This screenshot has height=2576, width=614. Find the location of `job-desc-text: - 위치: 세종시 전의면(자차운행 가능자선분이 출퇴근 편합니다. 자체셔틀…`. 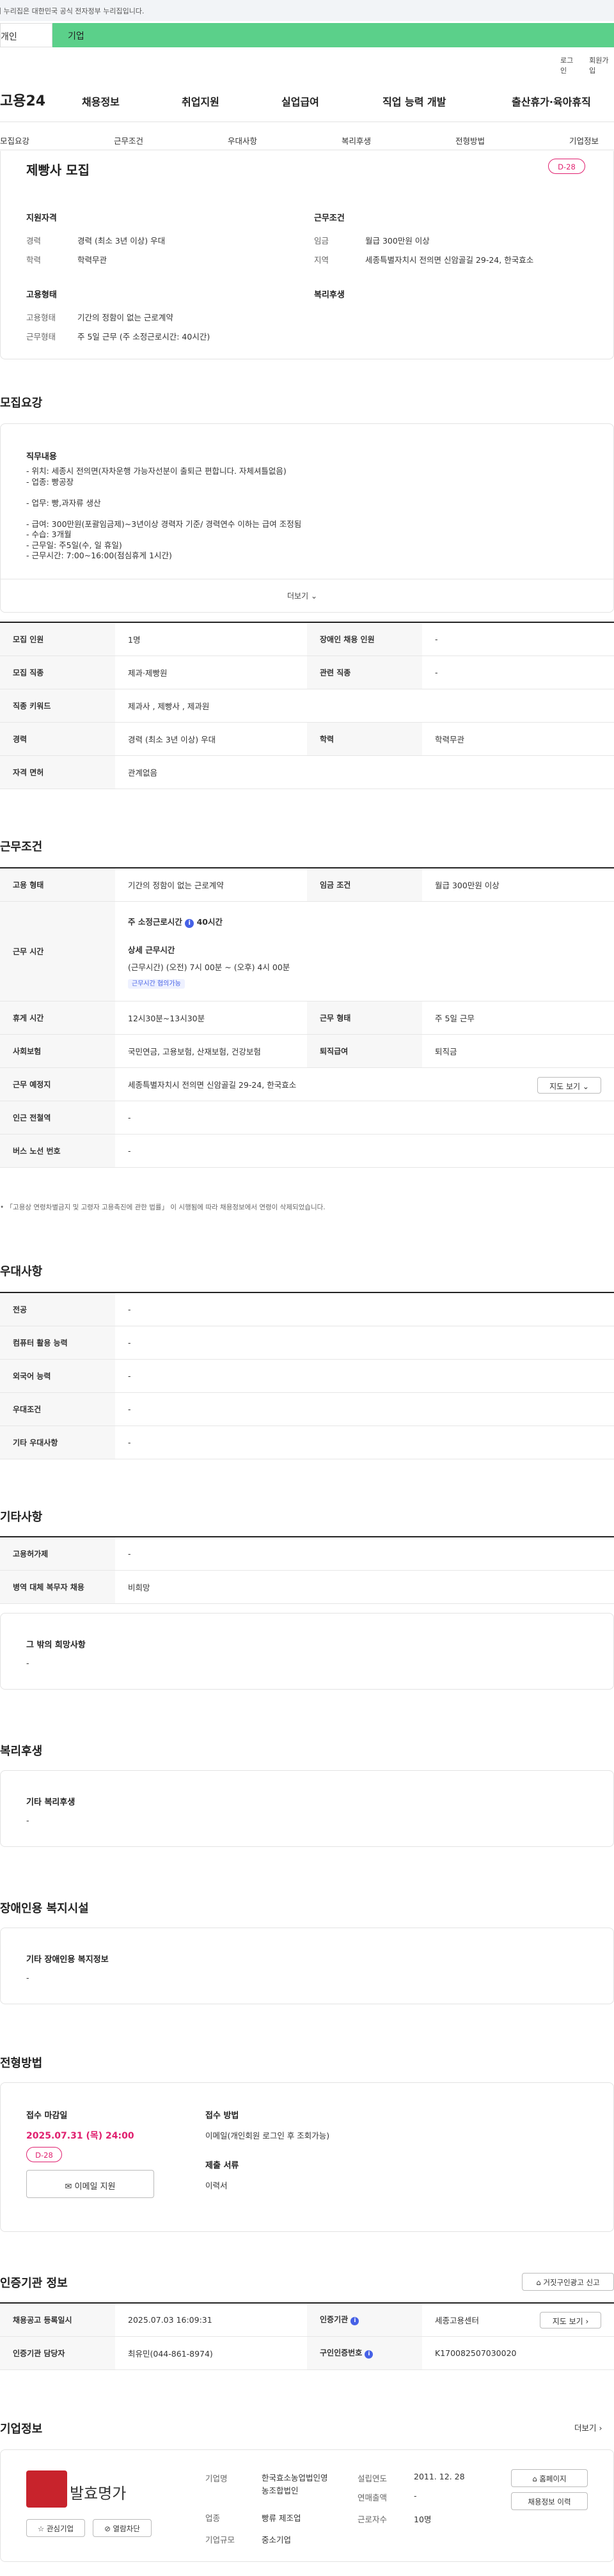

job-desc-text: - 위치: 세종시 전의면(자차운행 가능자선분이 출퇴근 편합니다. 자체셔틀… is located at coordinates (164, 513).